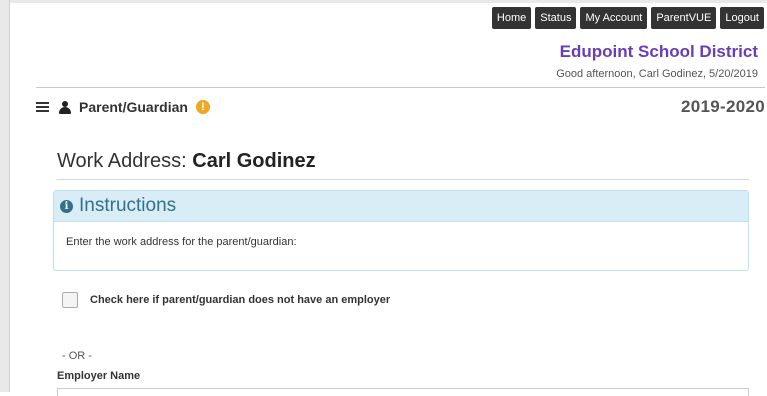  What do you see at coordinates (122, 161) in the screenshot?
I see `page-title-prefix: Work Address:` at bounding box center [122, 161].